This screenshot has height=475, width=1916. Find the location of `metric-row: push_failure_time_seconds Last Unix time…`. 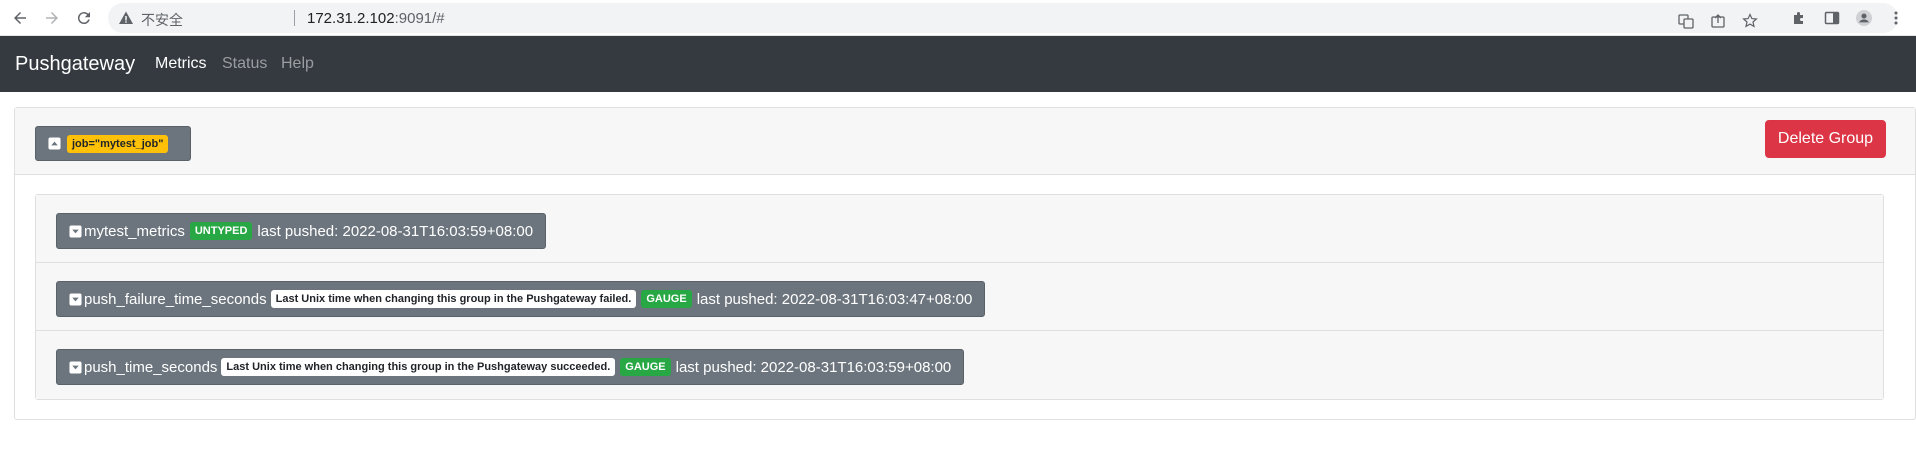

metric-row: push_failure_time_seconds Last Unix time… is located at coordinates (959, 297).